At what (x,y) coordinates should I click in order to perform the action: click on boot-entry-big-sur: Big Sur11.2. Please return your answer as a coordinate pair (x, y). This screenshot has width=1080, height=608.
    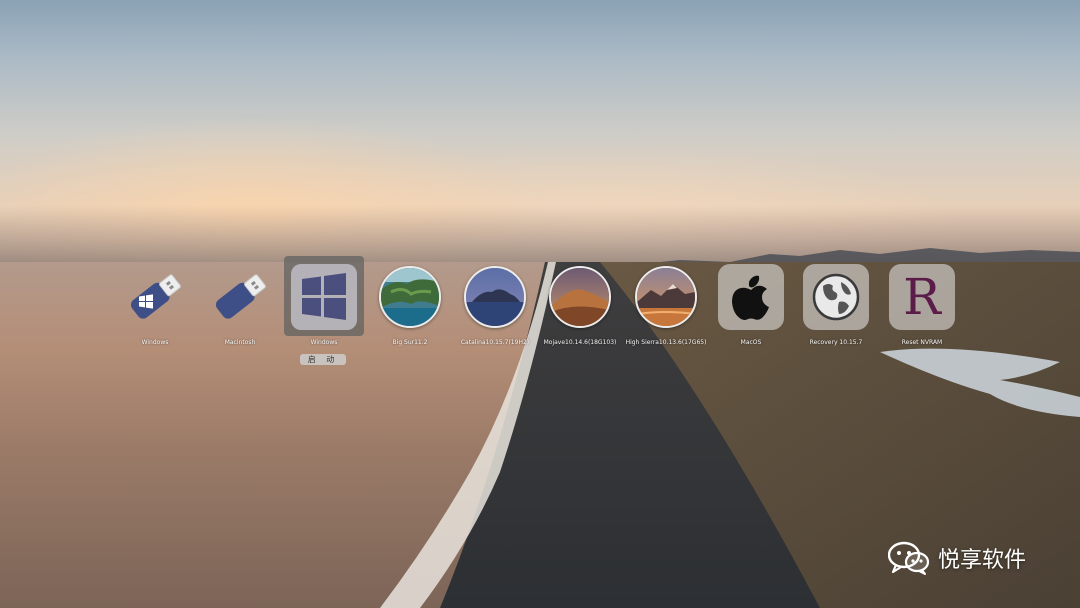
    Looking at the image, I should click on (409, 311).